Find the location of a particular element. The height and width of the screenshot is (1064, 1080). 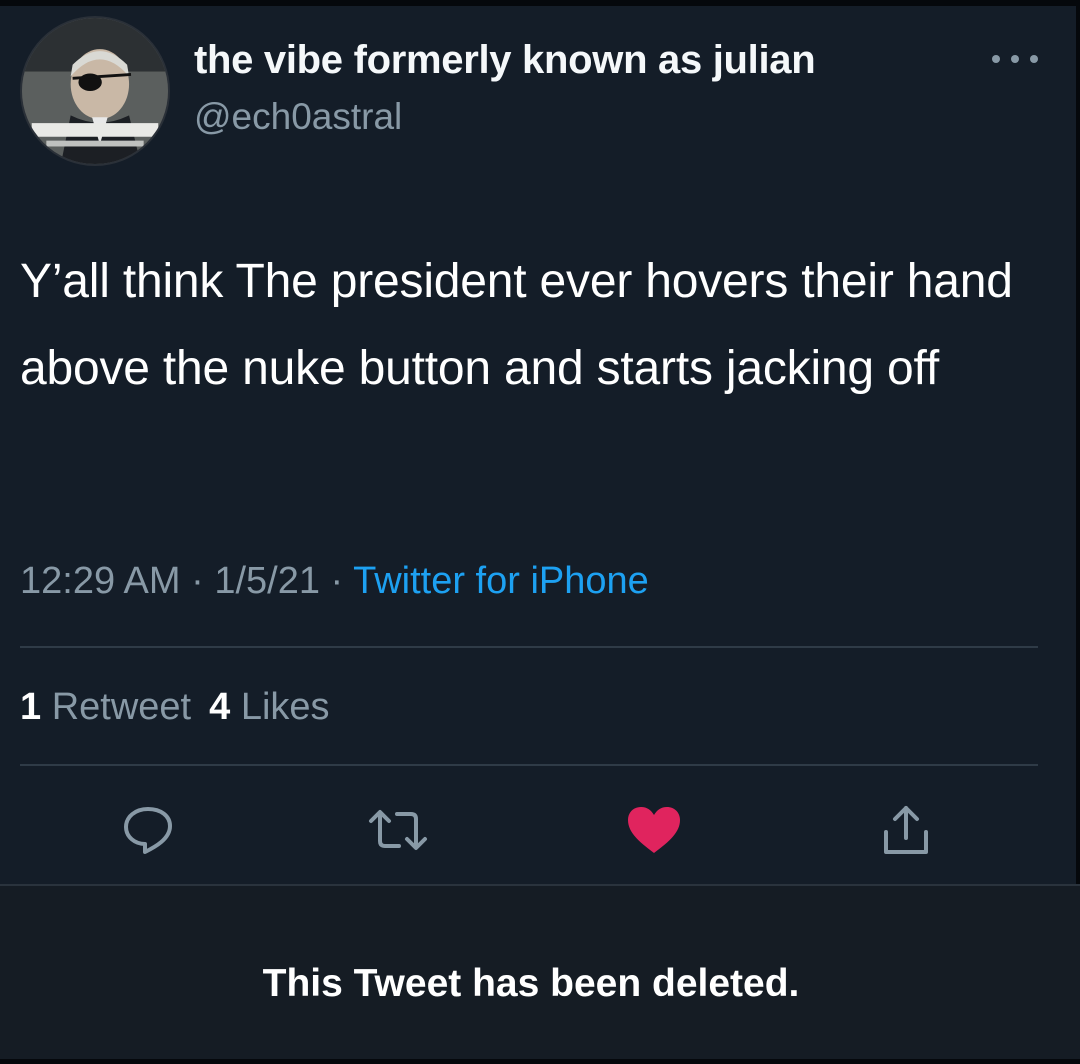

tweet-metadata: 12:29 AM · 1/5/21 · Twitter for iPhone is located at coordinates (334, 581).